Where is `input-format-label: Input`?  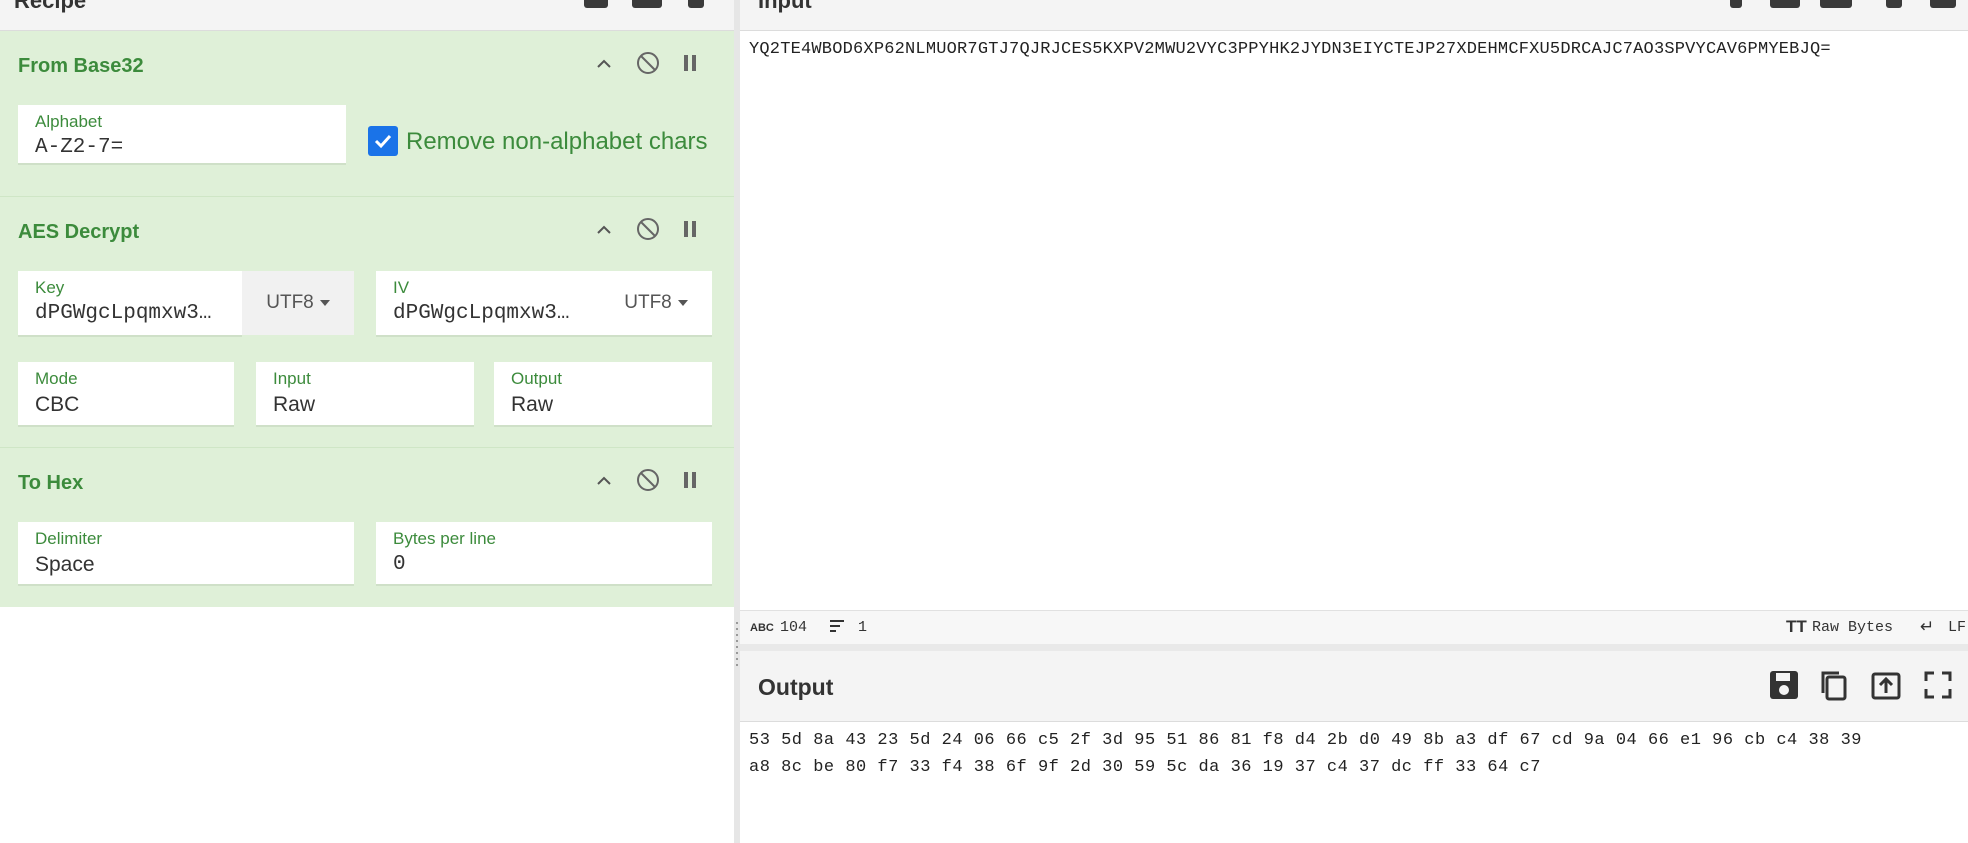 input-format-label: Input is located at coordinates (292, 378).